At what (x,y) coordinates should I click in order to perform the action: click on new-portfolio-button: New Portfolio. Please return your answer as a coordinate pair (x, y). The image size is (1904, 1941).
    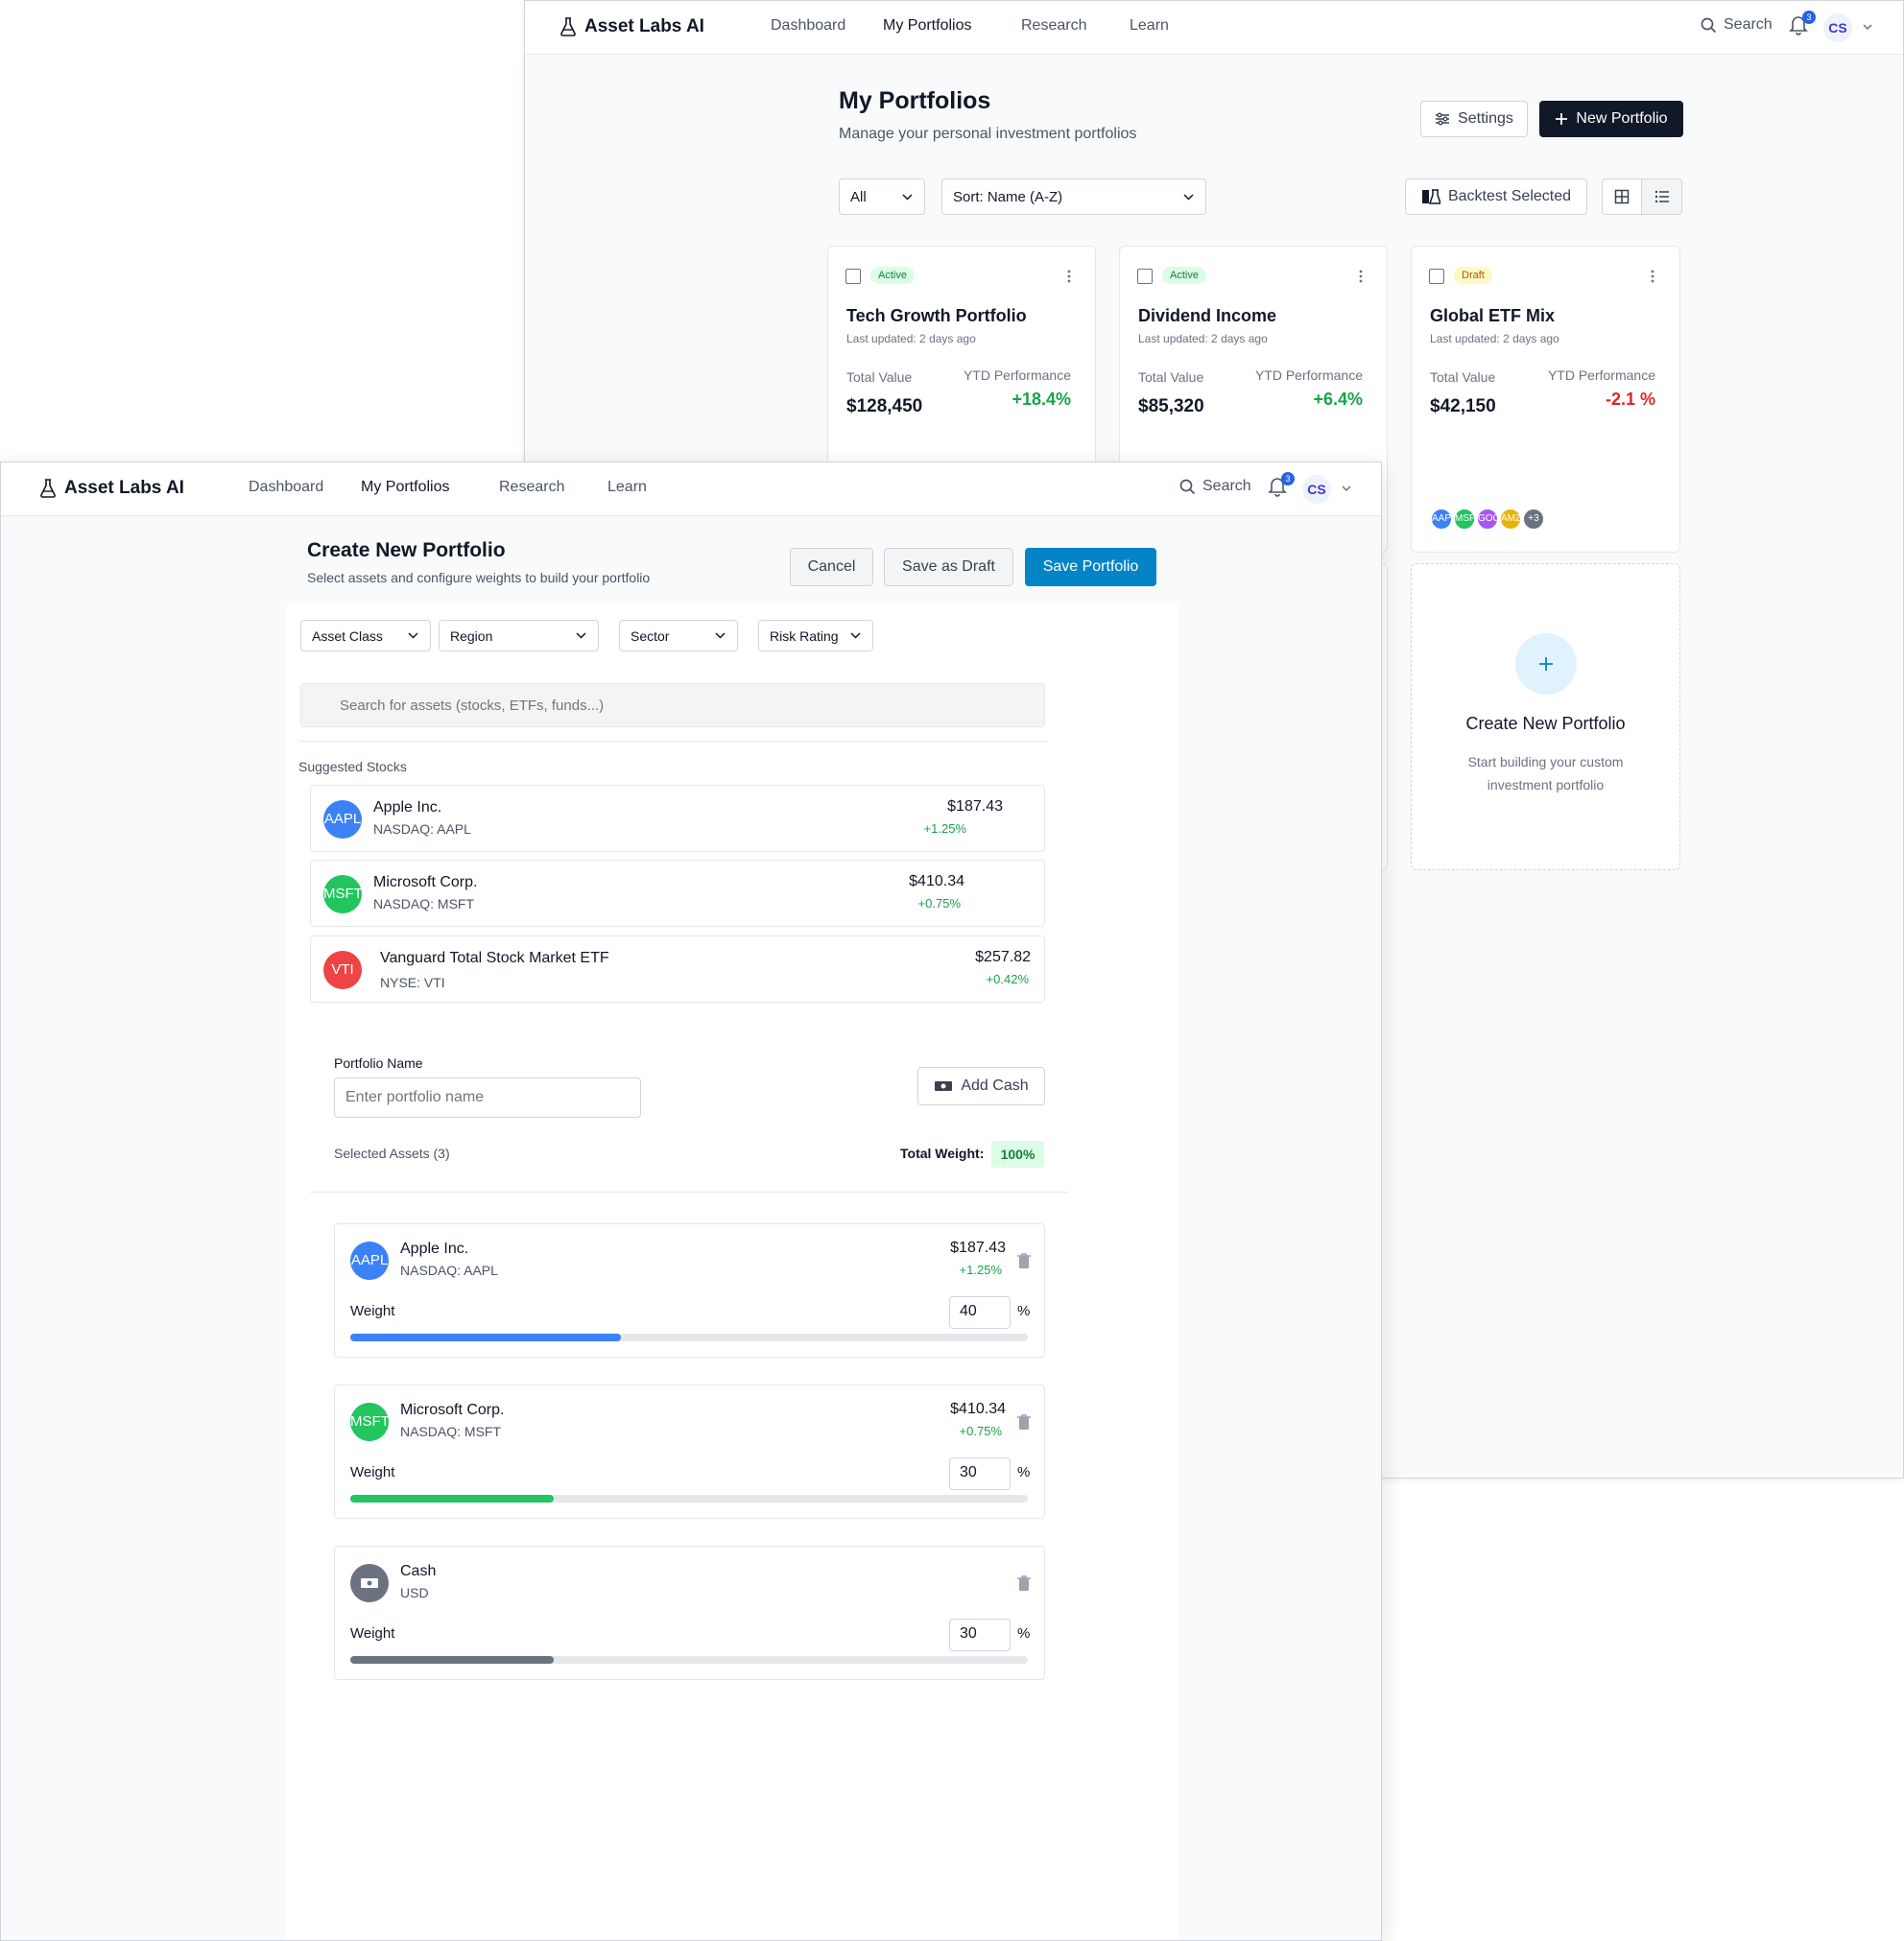
    Looking at the image, I should click on (1611, 119).